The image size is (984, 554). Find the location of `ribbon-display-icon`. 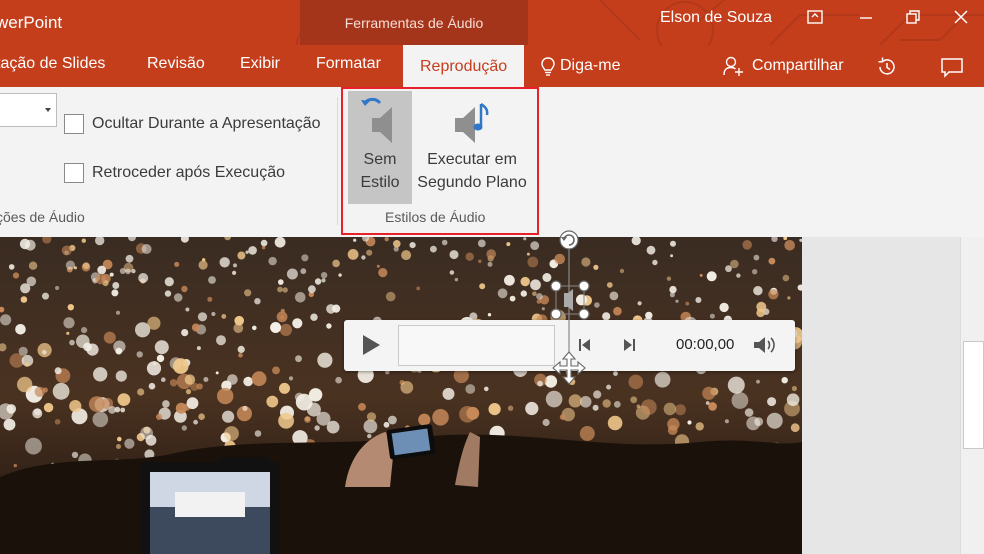

ribbon-display-icon is located at coordinates (815, 17).